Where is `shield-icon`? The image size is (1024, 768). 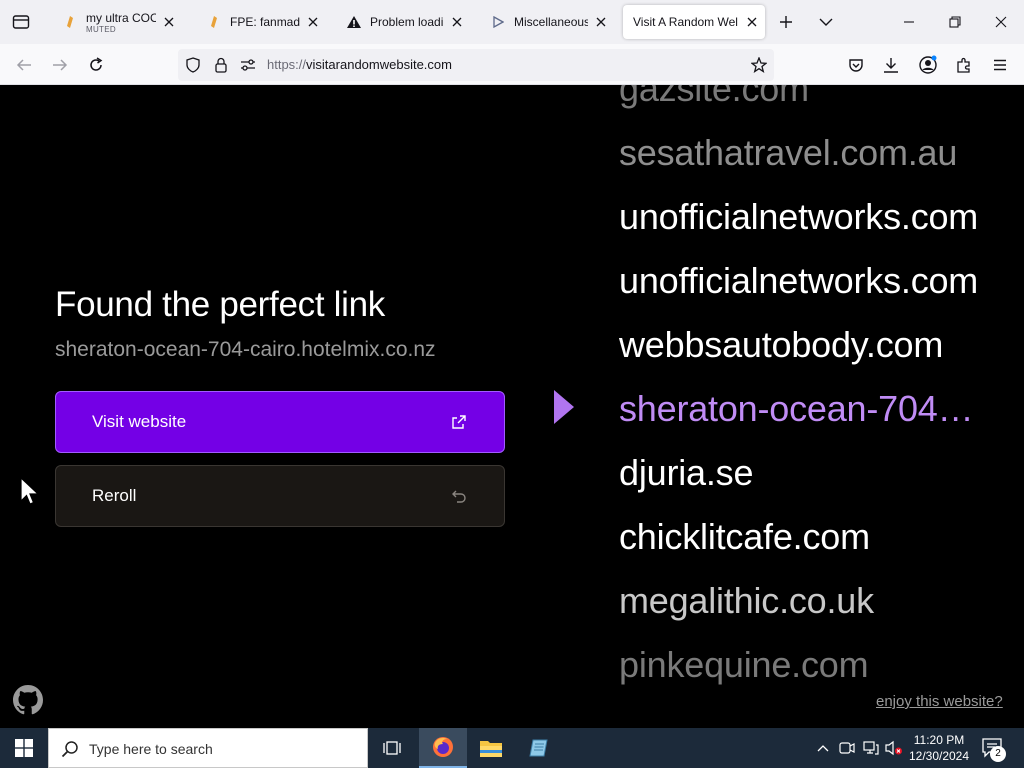 shield-icon is located at coordinates (193, 65).